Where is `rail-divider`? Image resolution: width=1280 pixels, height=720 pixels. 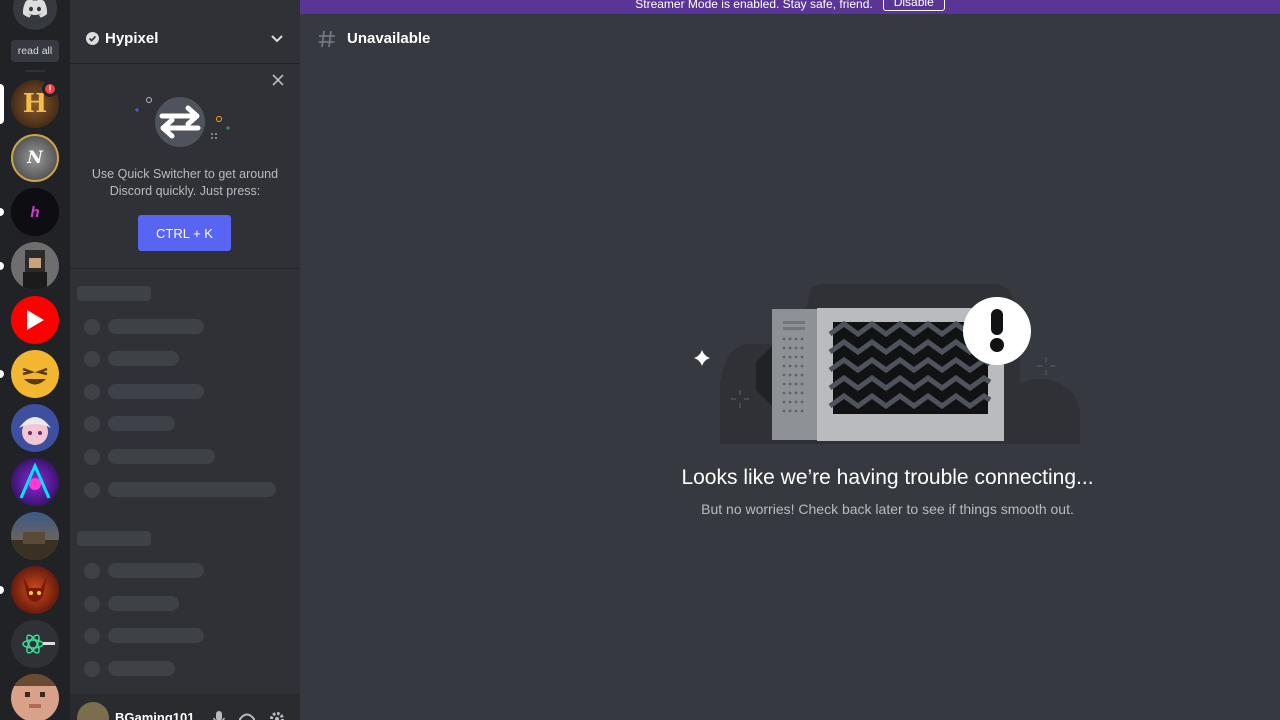 rail-divider is located at coordinates (35, 71).